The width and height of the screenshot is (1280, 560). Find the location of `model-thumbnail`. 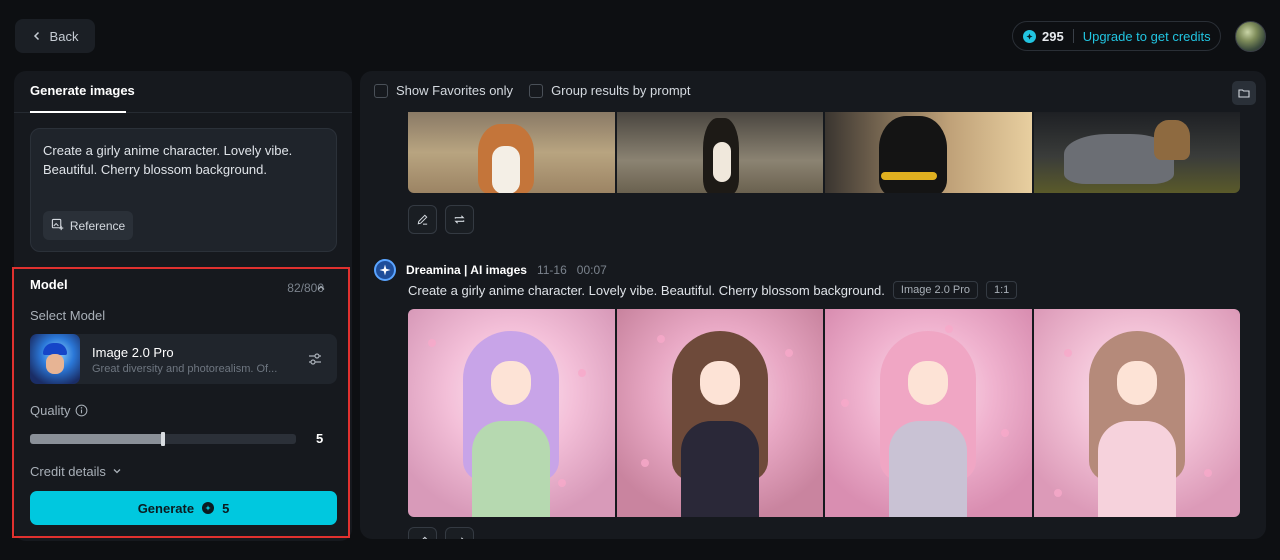

model-thumbnail is located at coordinates (55, 359).